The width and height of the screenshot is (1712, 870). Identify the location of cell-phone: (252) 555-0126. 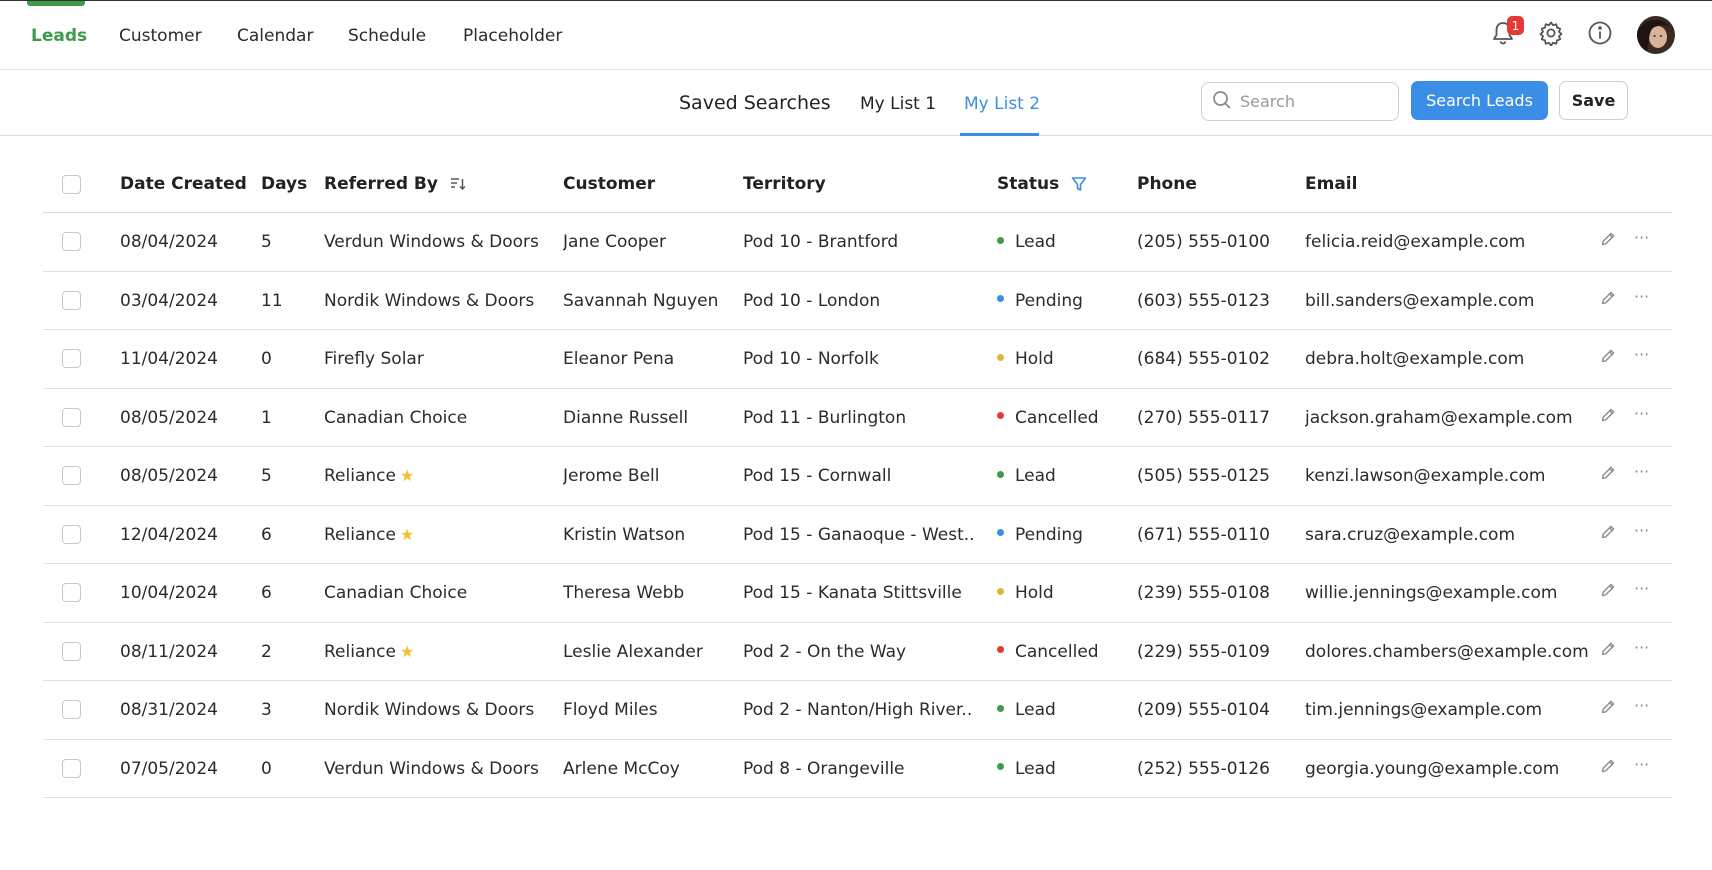
(1203, 768).